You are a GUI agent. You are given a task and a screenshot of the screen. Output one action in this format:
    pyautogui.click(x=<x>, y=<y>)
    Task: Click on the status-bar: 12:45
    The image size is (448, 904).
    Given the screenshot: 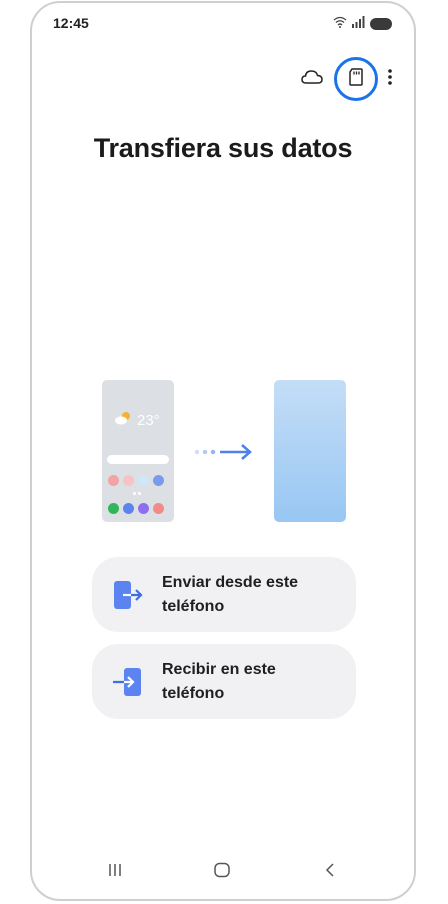 What is the action you would take?
    pyautogui.click(x=223, y=23)
    